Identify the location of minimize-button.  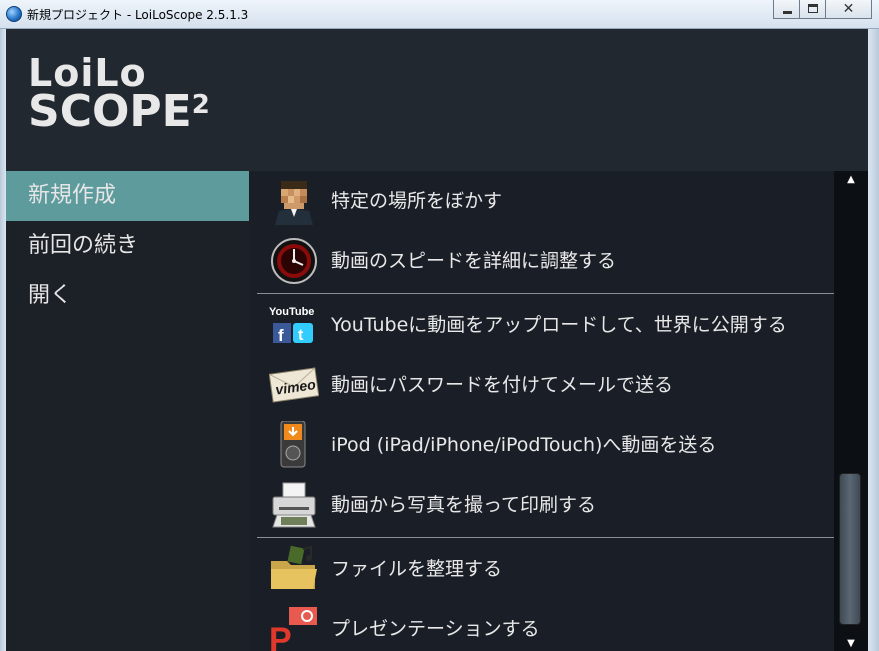
(786, 9).